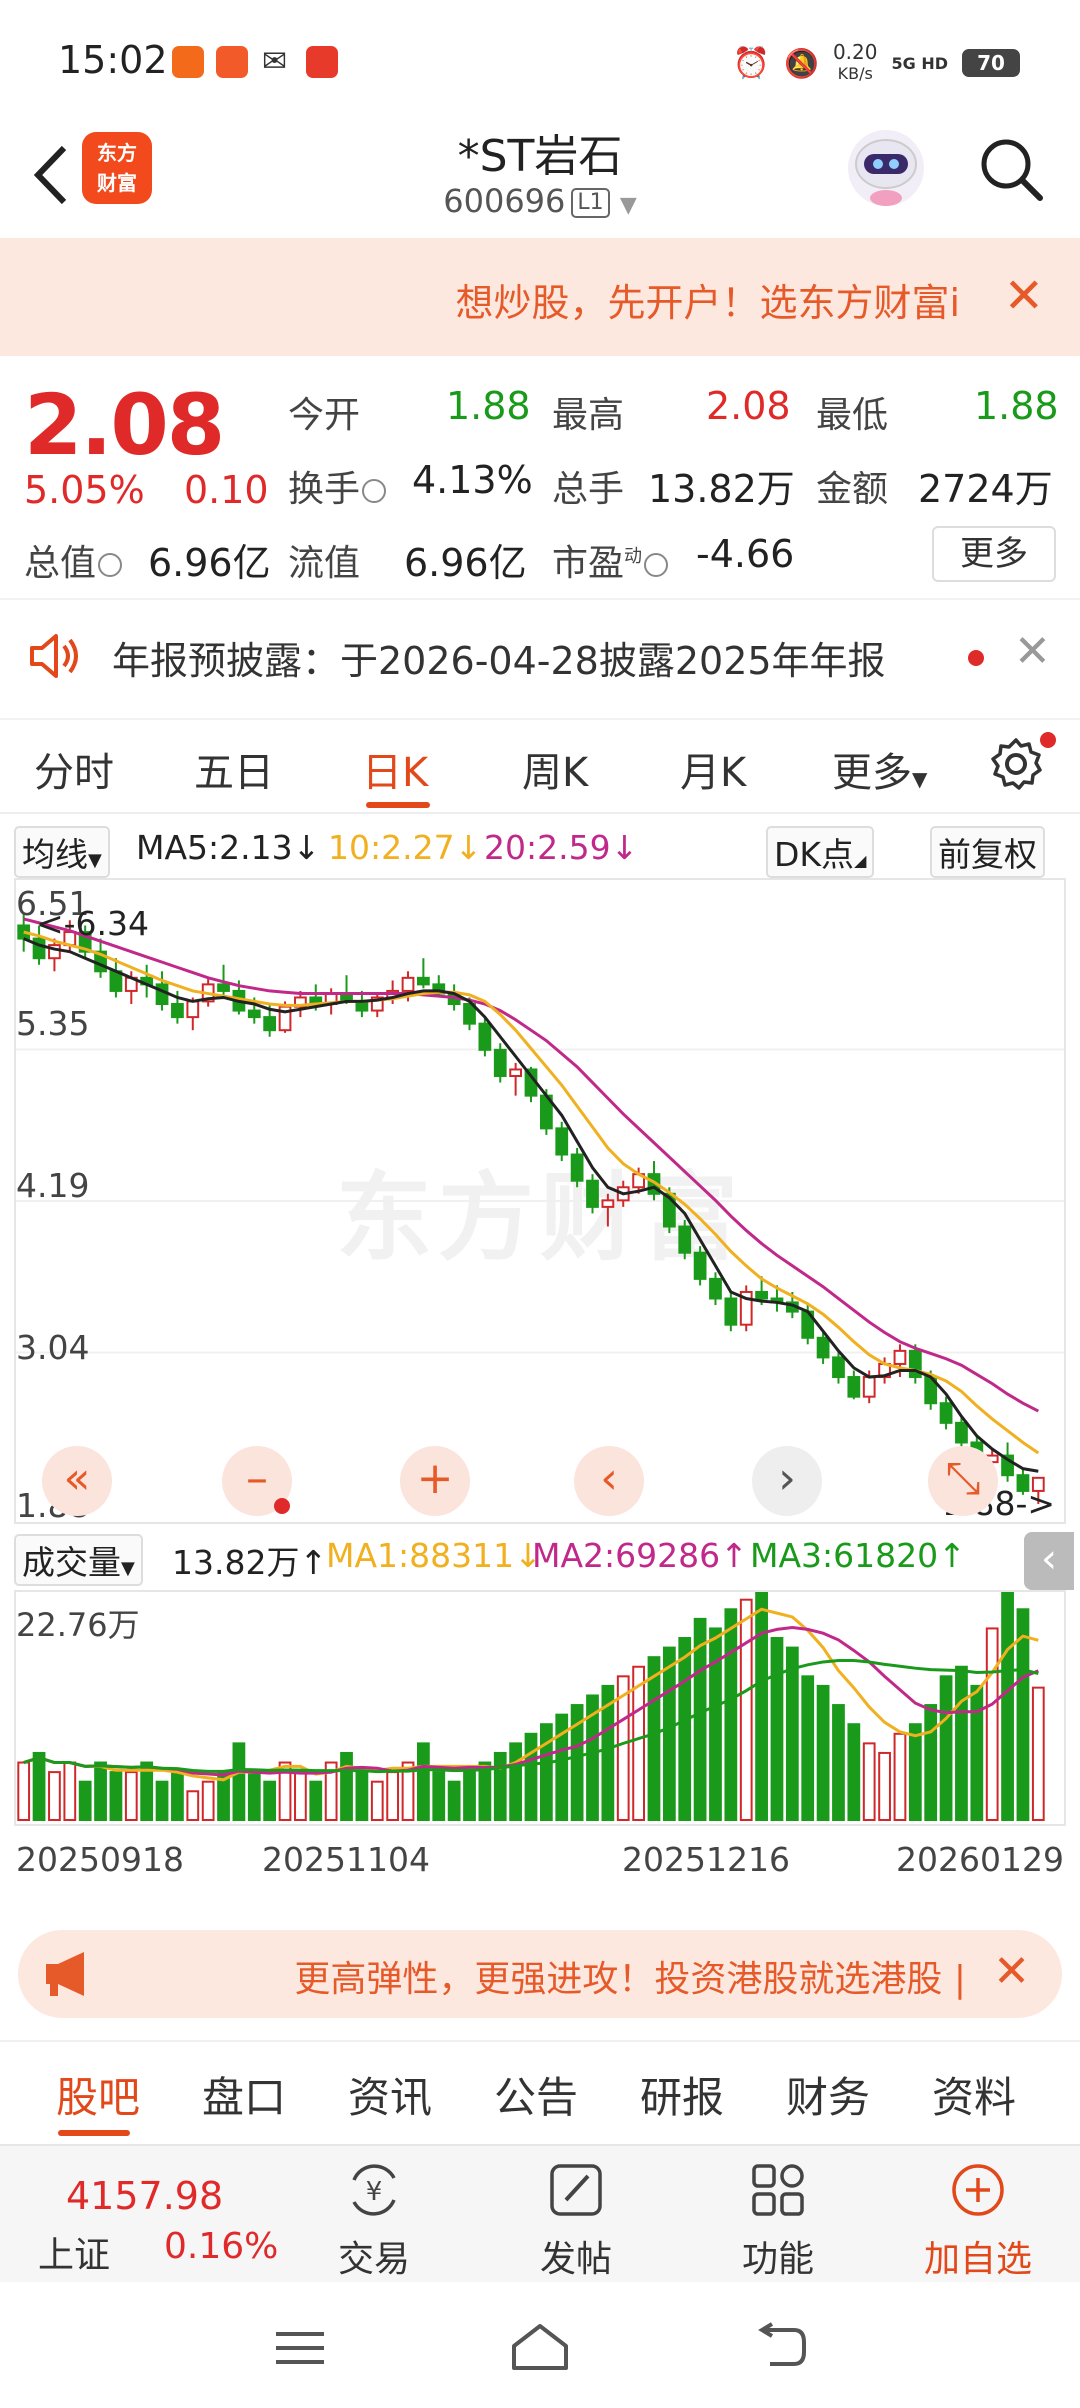  What do you see at coordinates (828, 2094) in the screenshot?
I see `tab-finance: 财务` at bounding box center [828, 2094].